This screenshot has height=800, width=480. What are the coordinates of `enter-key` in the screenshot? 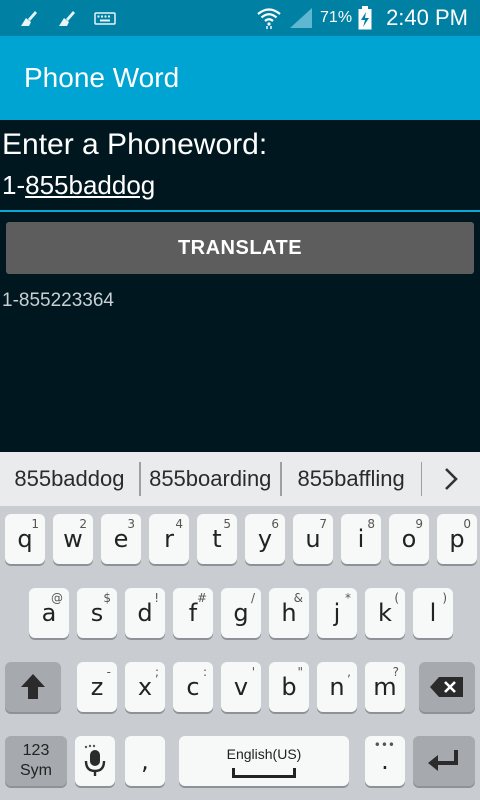 It's located at (444, 761).